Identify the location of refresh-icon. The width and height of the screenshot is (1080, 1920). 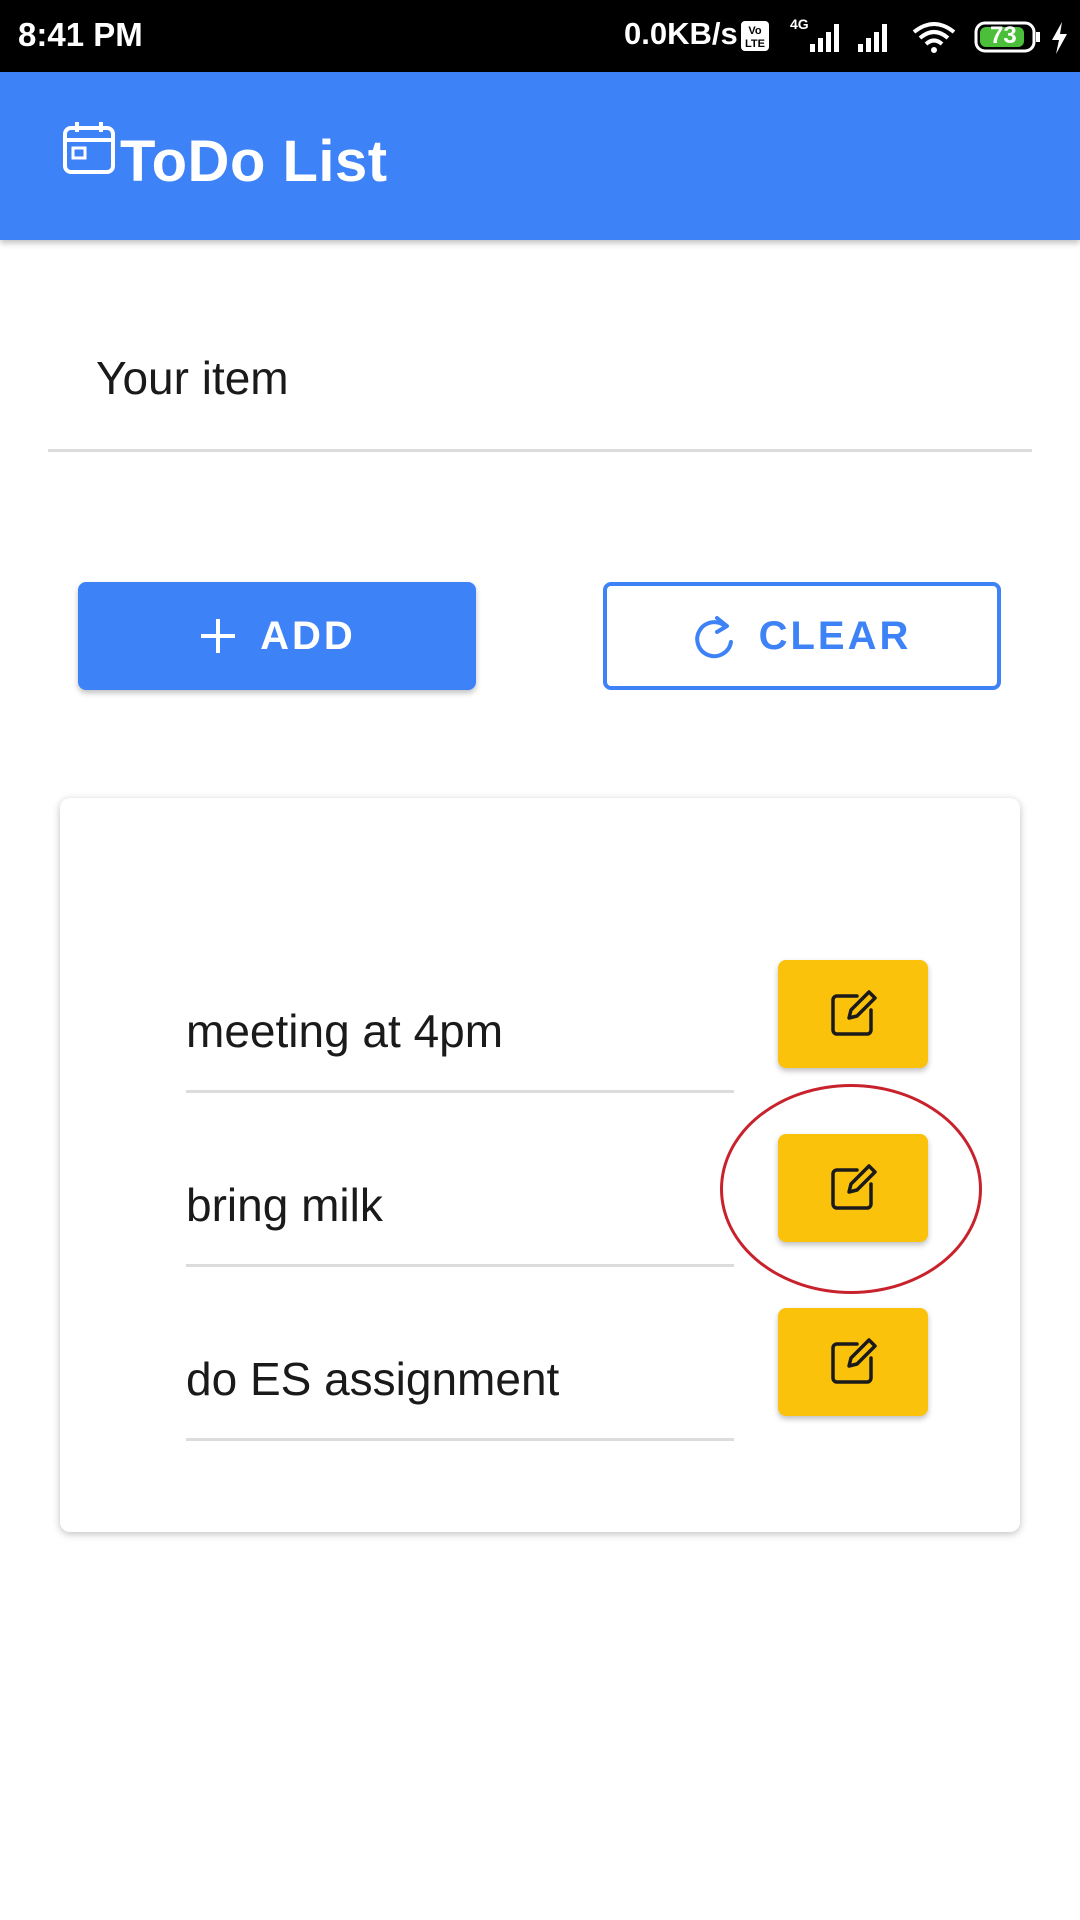
(713, 637).